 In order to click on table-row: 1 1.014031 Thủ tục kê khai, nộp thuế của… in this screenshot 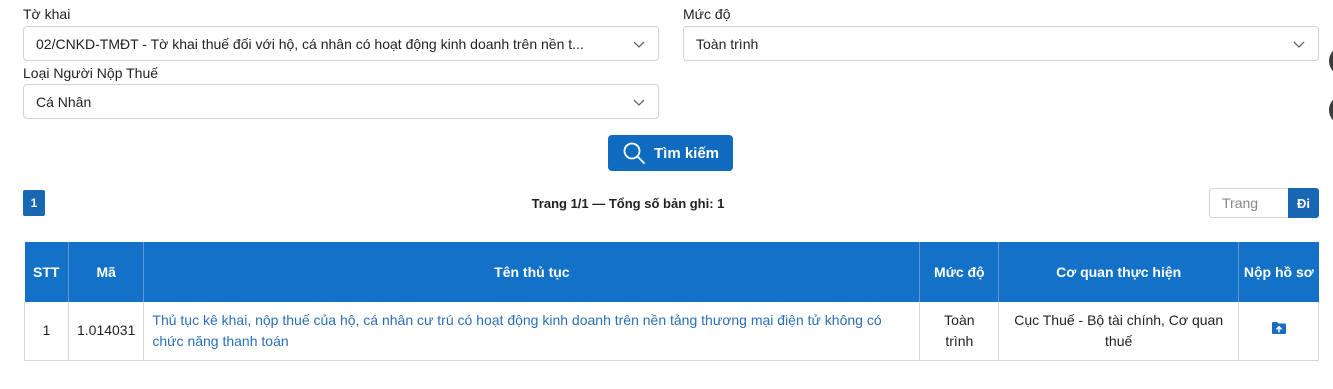, I will do `click(671, 331)`.